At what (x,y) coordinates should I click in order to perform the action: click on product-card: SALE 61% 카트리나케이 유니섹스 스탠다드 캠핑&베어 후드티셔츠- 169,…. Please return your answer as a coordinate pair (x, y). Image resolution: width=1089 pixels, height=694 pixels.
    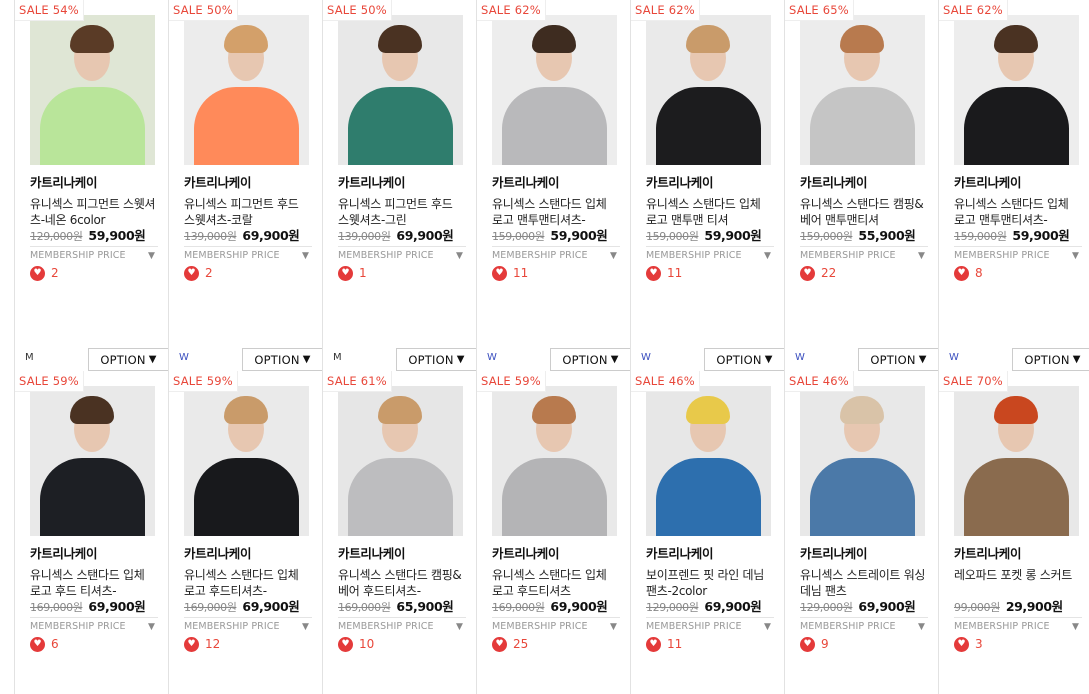
    Looking at the image, I should click on (399, 532).